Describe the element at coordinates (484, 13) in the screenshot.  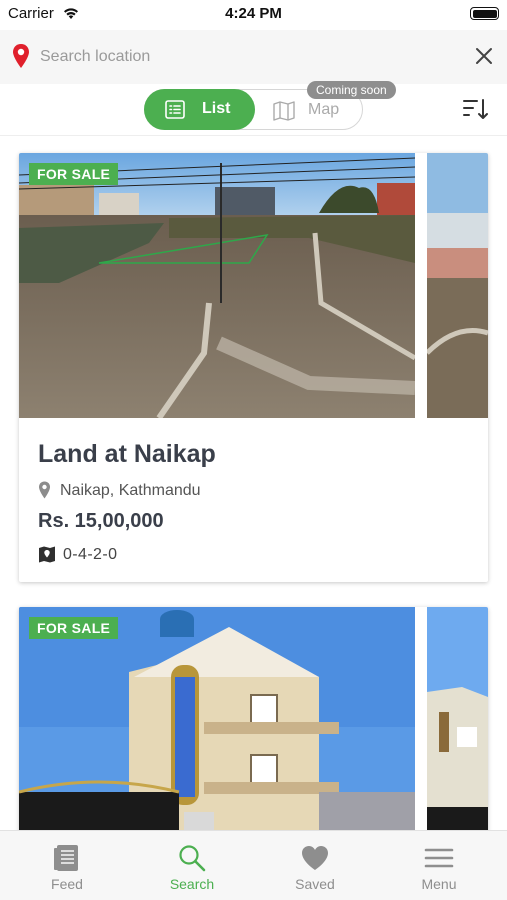
I see `battery-icon` at that location.